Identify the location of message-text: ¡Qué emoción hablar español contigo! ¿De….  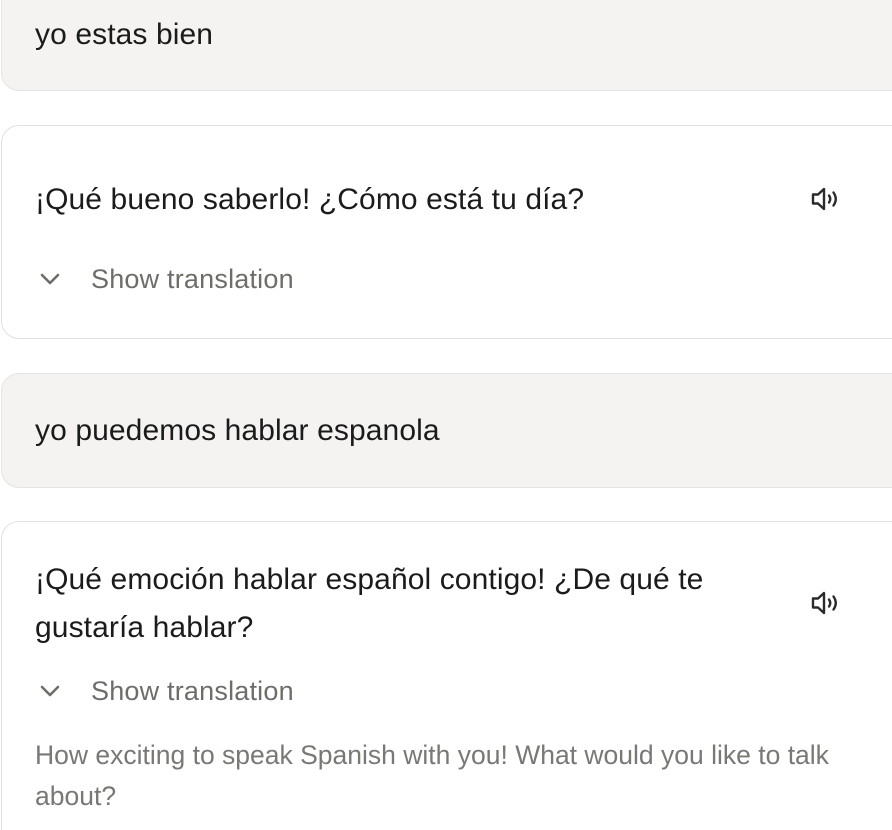
(369, 603).